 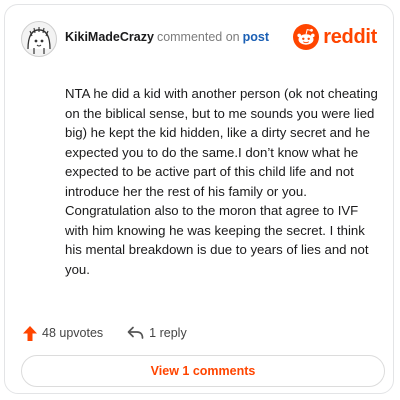 What do you see at coordinates (350, 36) in the screenshot?
I see `reddit-wordmark: reddit` at bounding box center [350, 36].